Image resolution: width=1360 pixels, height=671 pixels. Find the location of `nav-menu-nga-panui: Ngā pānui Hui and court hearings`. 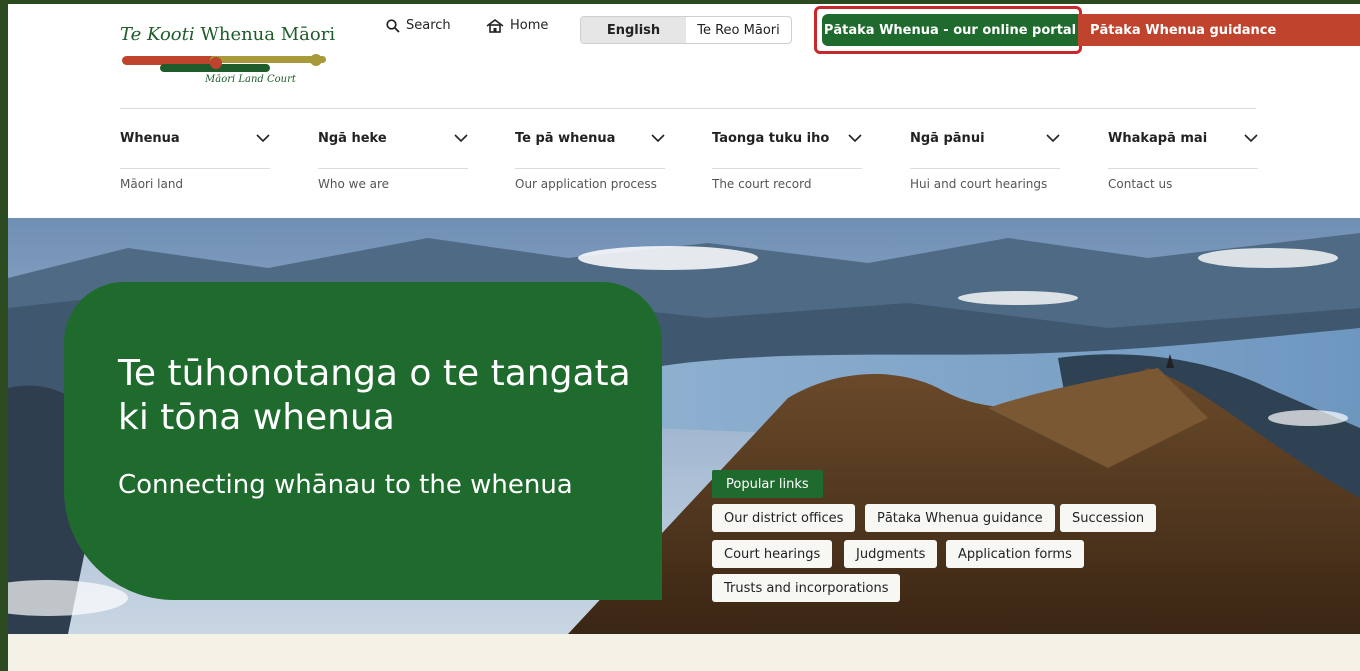

nav-menu-nga-panui: Ngā pānui Hui and court hearings is located at coordinates (985, 159).